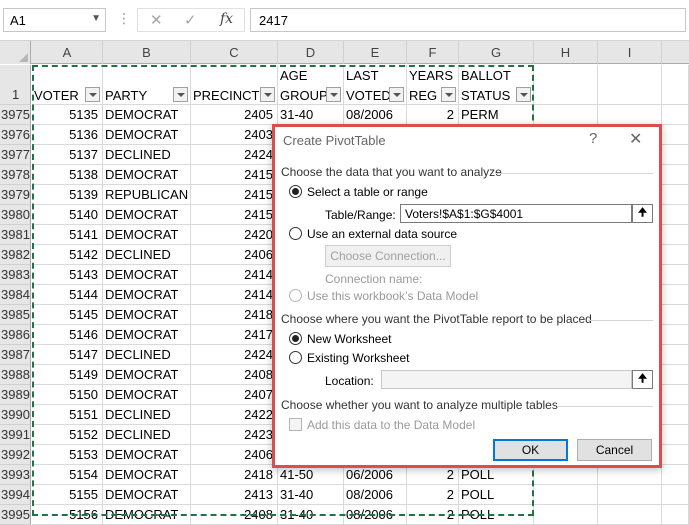 The width and height of the screenshot is (689, 525). I want to click on row-header: 3986, so click(15, 335).